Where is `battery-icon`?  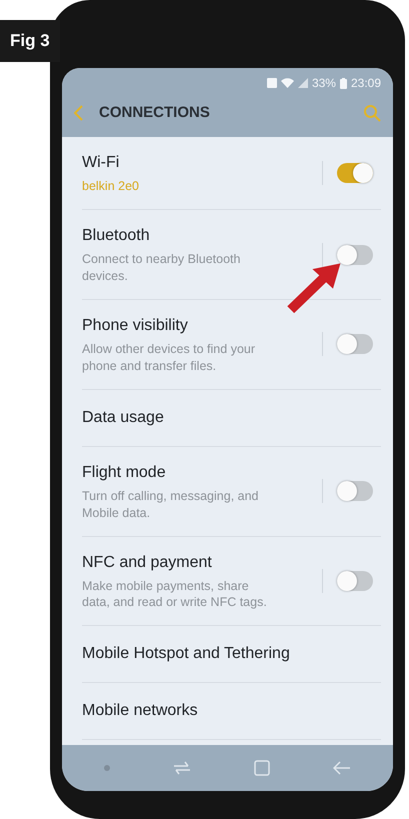
battery-icon is located at coordinates (343, 83).